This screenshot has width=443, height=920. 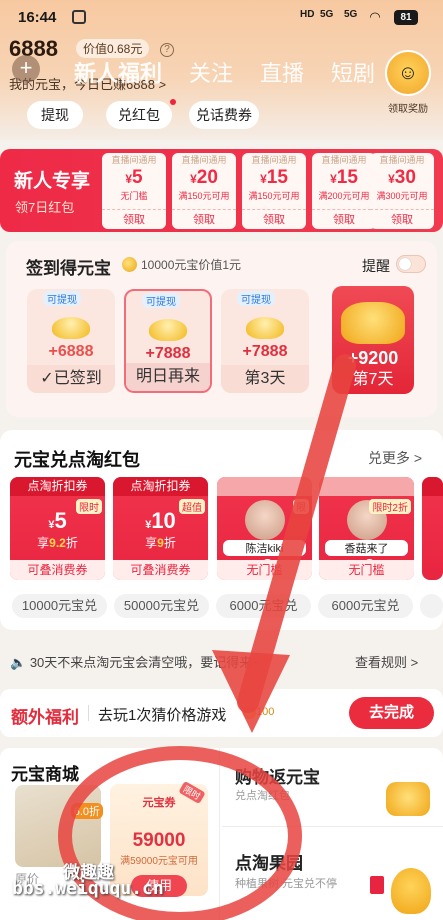 I want to click on orchard-title: 点淘果园, so click(x=269, y=861).